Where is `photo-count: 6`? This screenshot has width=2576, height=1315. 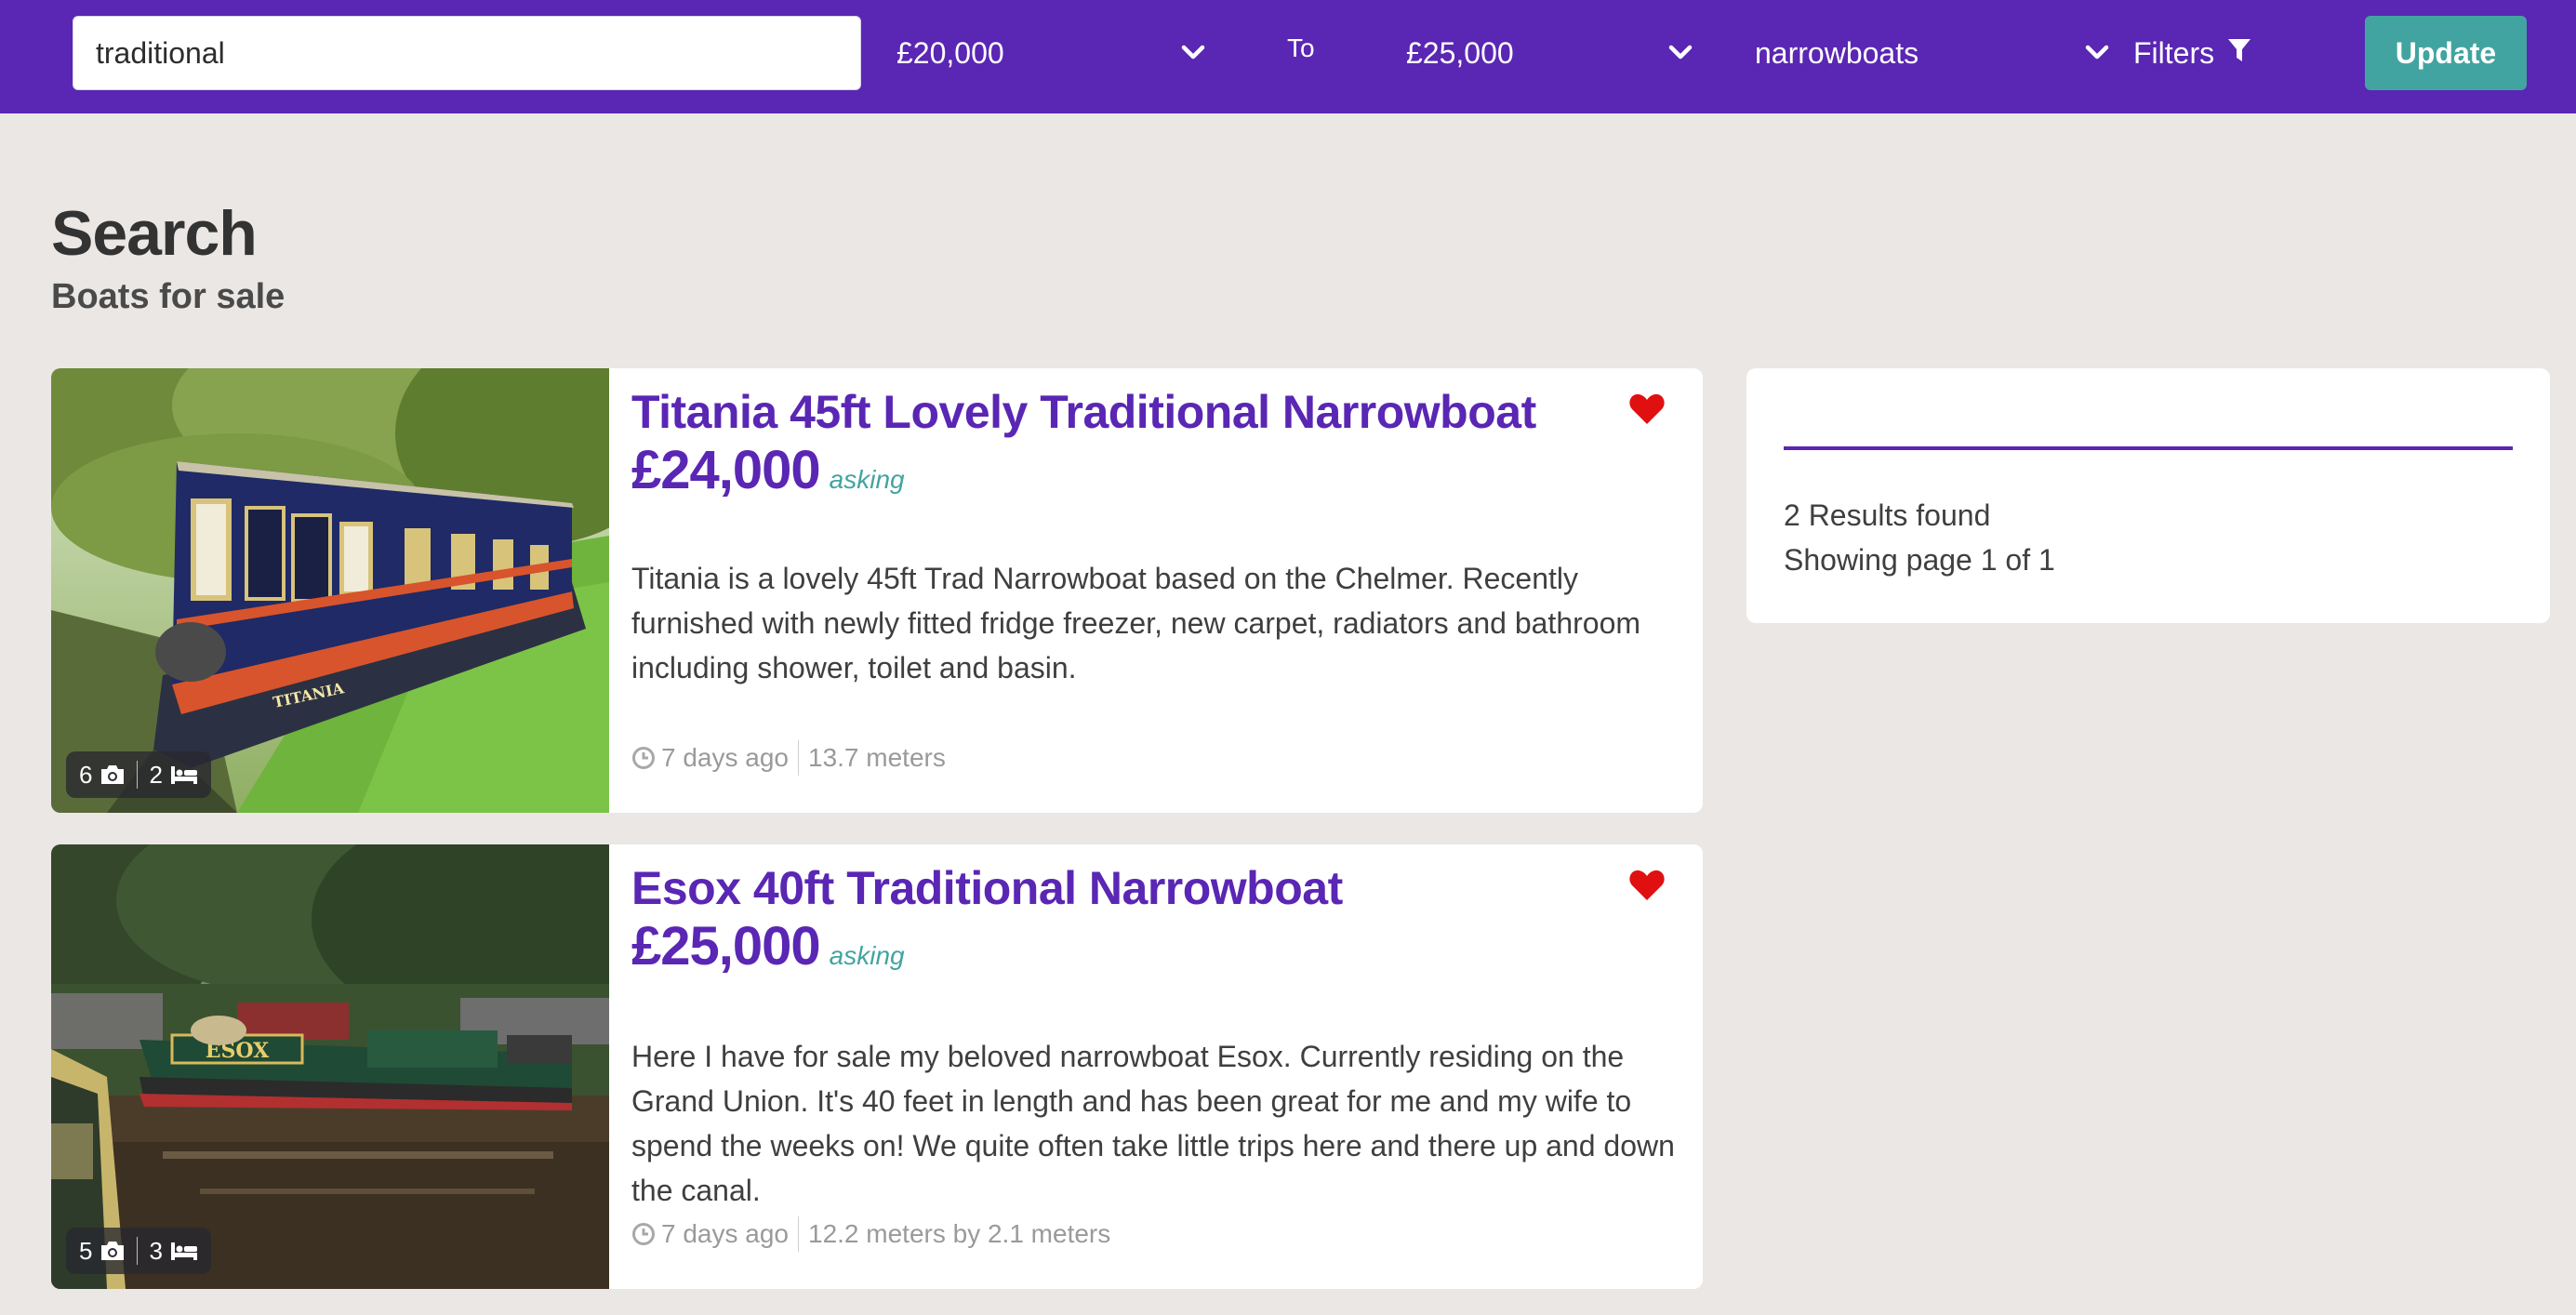 photo-count: 6 is located at coordinates (86, 774).